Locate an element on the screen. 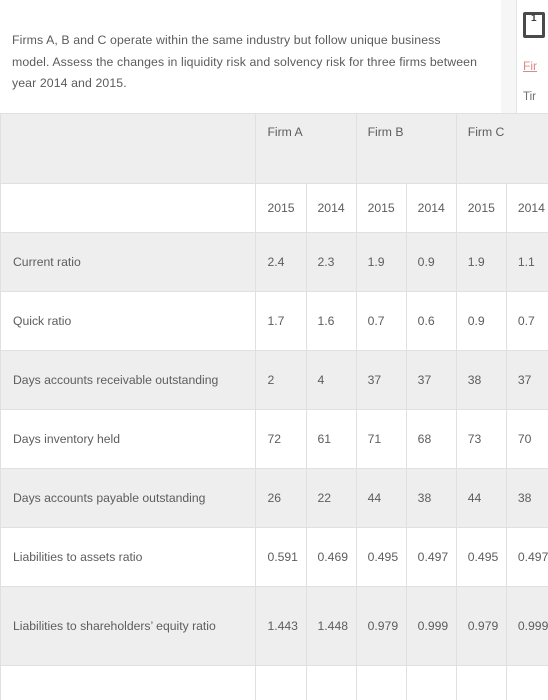 The image size is (548, 700). row-value: 71 is located at coordinates (381, 439).